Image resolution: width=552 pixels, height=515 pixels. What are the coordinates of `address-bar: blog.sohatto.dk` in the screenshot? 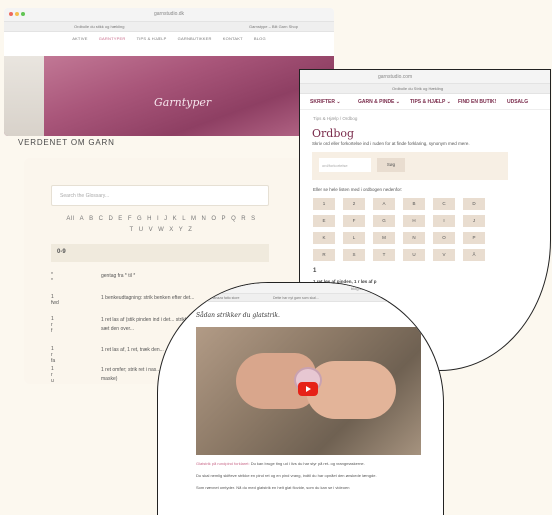 It's located at (364, 288).